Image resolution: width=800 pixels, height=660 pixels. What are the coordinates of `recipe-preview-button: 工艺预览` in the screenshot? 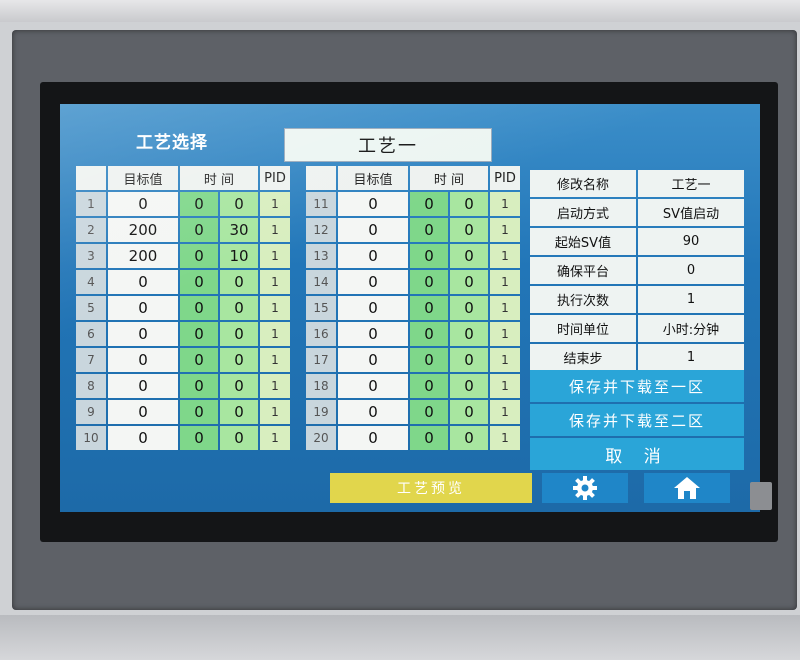 It's located at (431, 488).